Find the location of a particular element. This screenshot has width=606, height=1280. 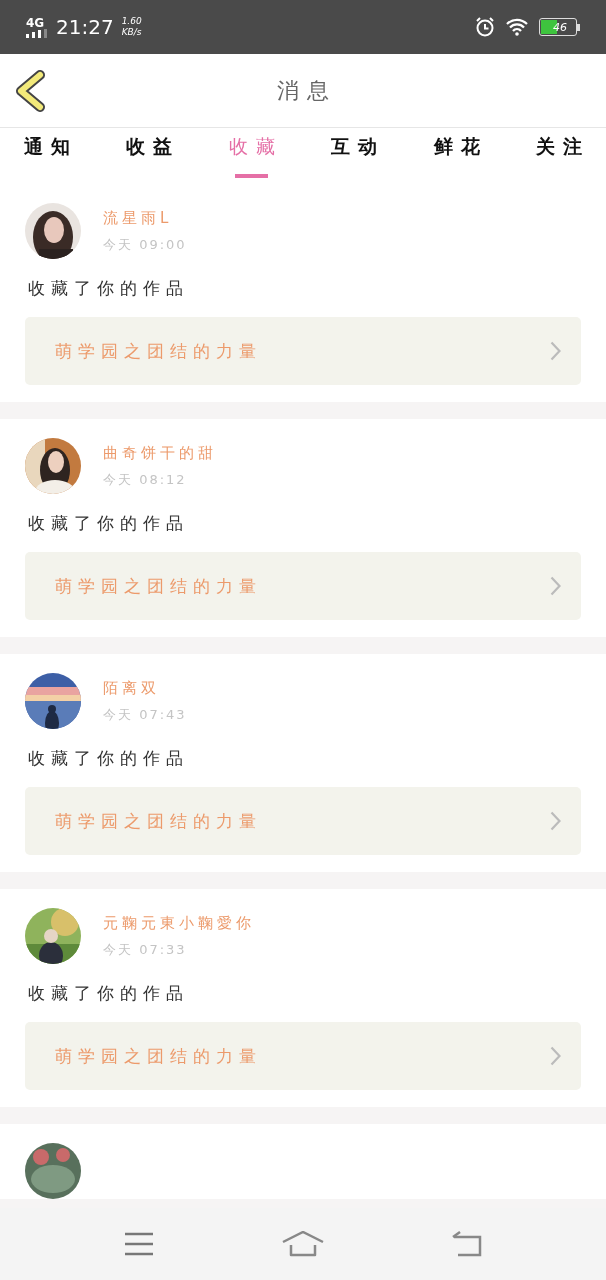

menu-icon is located at coordinates (139, 1244).